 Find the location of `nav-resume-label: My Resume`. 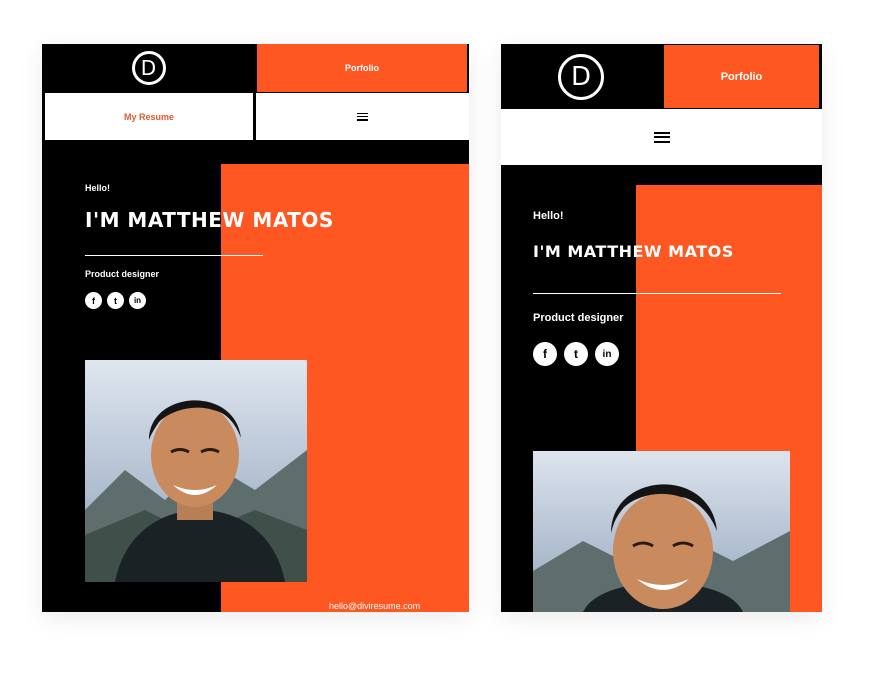

nav-resume-label: My Resume is located at coordinates (149, 116).